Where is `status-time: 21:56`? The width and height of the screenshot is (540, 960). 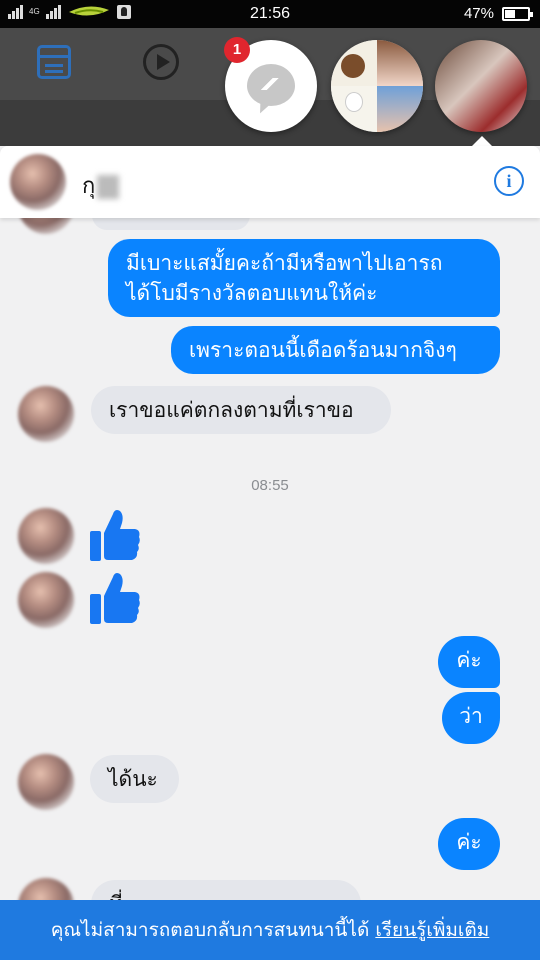 status-time: 21:56 is located at coordinates (270, 13).